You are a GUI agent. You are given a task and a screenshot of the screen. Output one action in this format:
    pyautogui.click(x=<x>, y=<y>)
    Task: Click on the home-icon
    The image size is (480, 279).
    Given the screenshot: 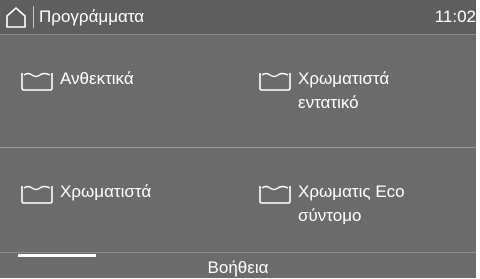 What is the action you would take?
    pyautogui.click(x=16, y=17)
    